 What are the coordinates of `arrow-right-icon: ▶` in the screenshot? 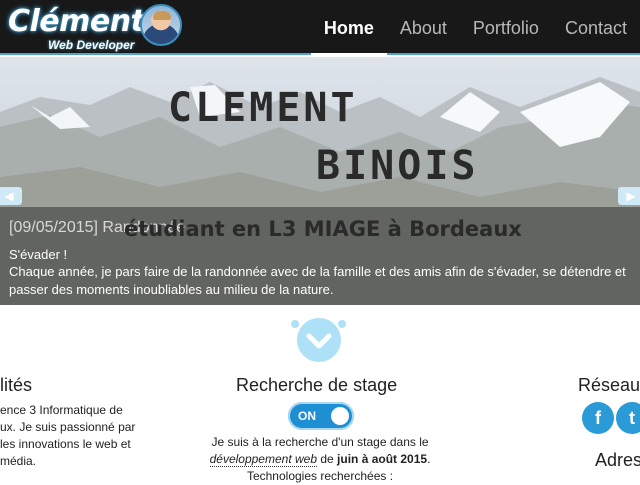 It's located at (631, 196).